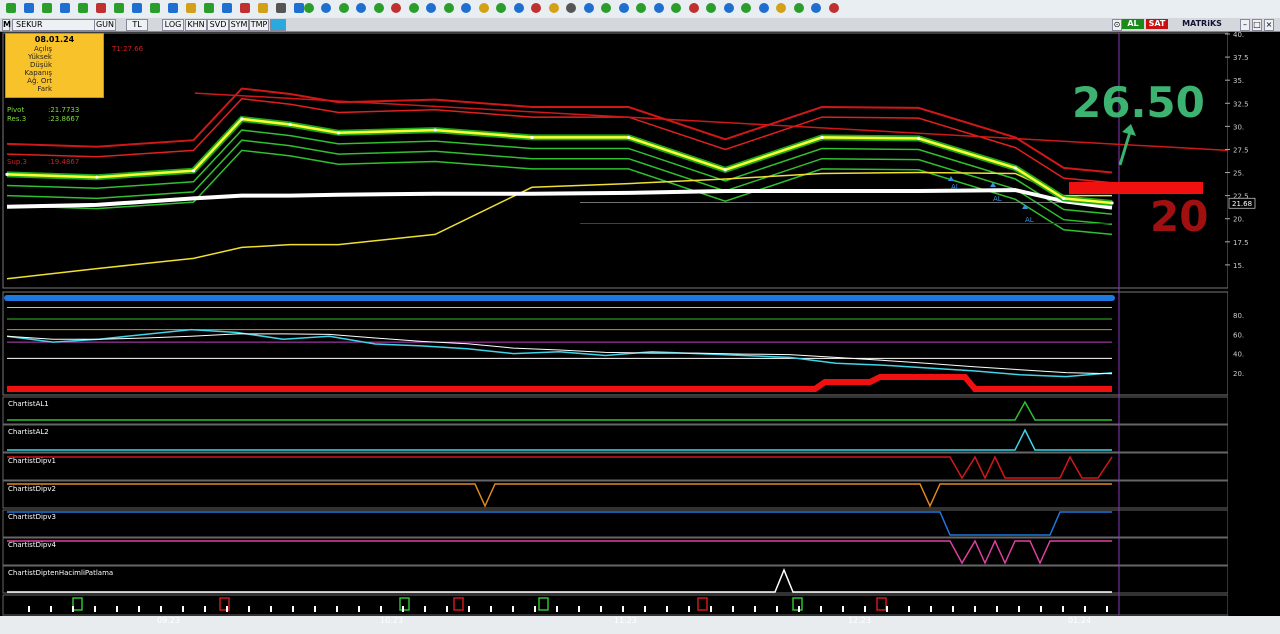 Image resolution: width=1280 pixels, height=634 pixels. What do you see at coordinates (1238, 316) in the screenshot?
I see `rsi-tick-label: 80.` at bounding box center [1238, 316].